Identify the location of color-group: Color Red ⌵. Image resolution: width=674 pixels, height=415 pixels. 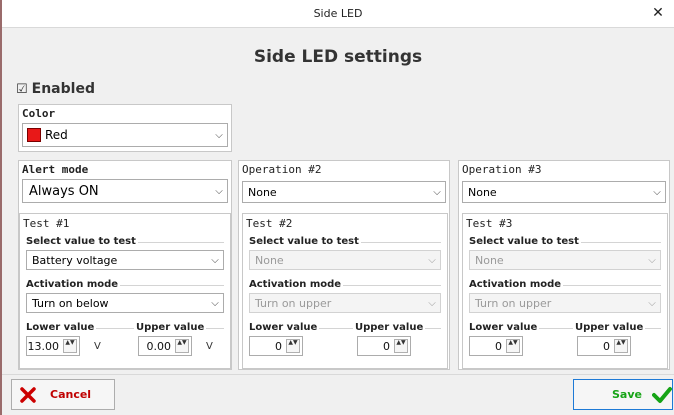
(125, 128).